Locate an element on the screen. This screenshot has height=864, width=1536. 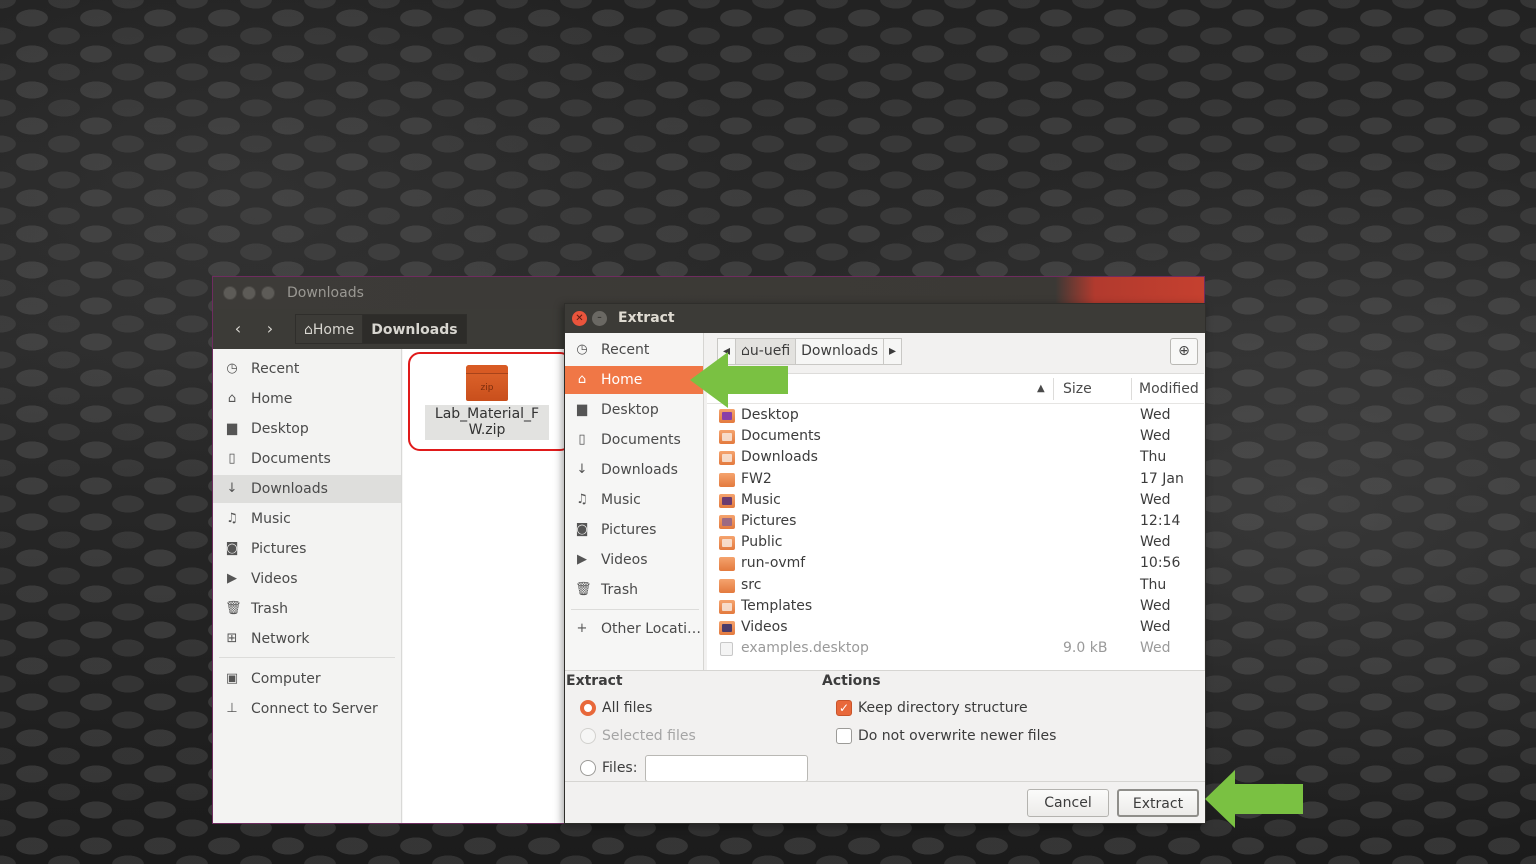
file-name: run-ovmf is located at coordinates (773, 563).